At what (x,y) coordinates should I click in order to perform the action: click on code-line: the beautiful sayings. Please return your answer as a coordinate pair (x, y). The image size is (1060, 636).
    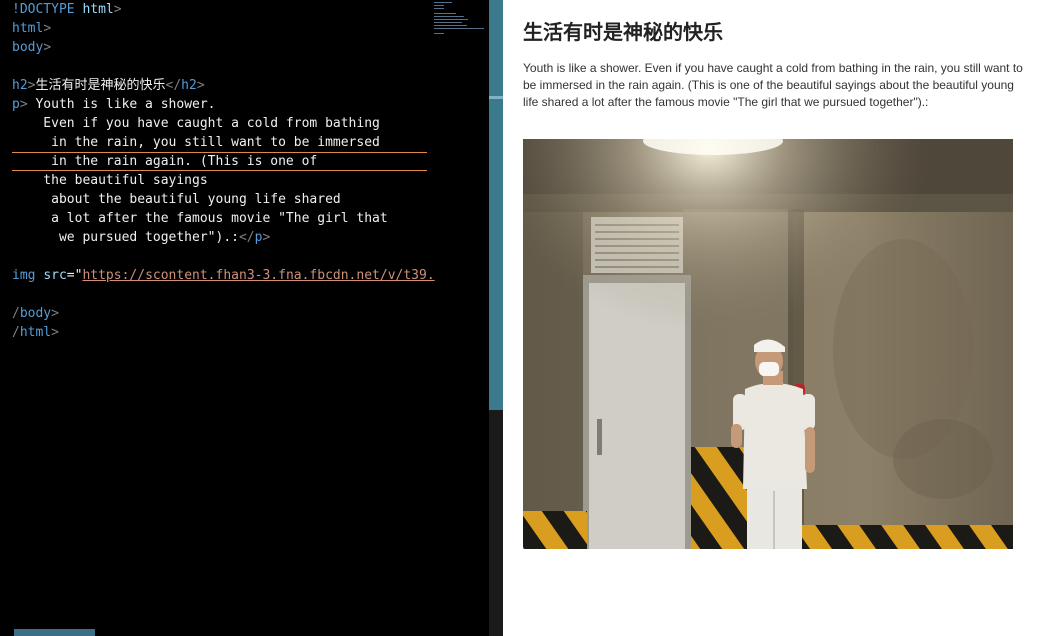
    Looking at the image, I should click on (223, 180).